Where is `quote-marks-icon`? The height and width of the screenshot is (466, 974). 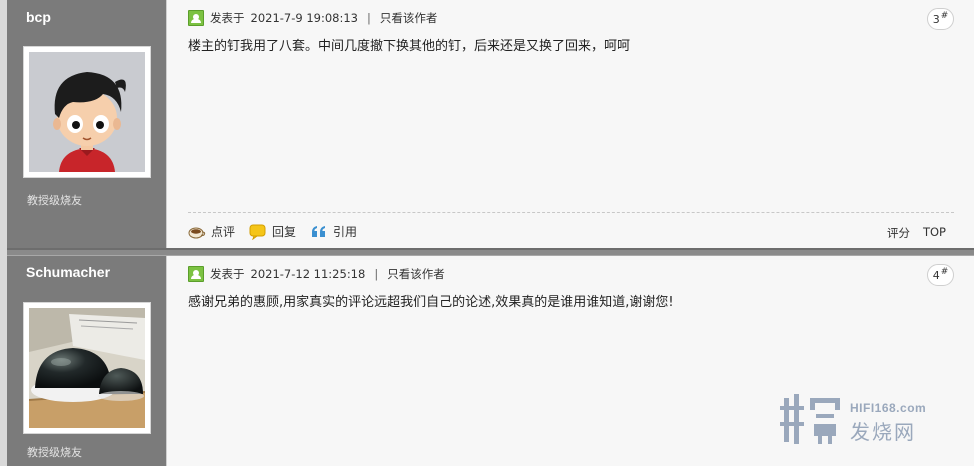 quote-marks-icon is located at coordinates (319, 231).